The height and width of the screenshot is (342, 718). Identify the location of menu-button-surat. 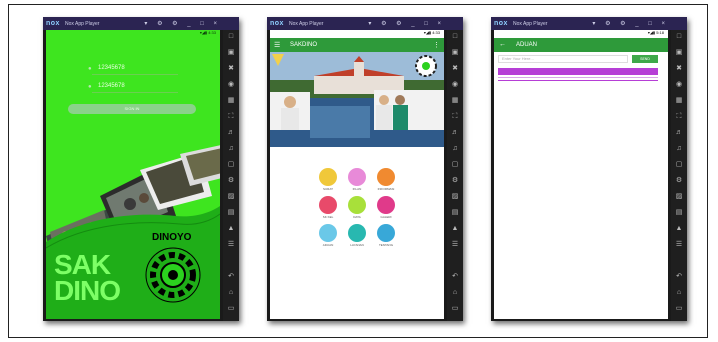
(328, 177).